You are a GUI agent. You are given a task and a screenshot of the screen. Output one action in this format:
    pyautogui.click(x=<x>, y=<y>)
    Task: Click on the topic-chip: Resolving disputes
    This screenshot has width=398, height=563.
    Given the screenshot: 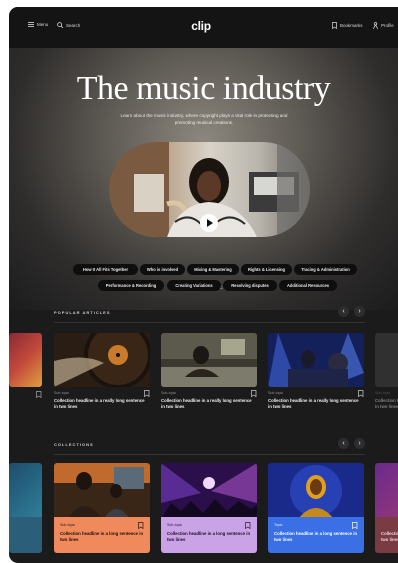 What is the action you would take?
    pyautogui.click(x=250, y=285)
    